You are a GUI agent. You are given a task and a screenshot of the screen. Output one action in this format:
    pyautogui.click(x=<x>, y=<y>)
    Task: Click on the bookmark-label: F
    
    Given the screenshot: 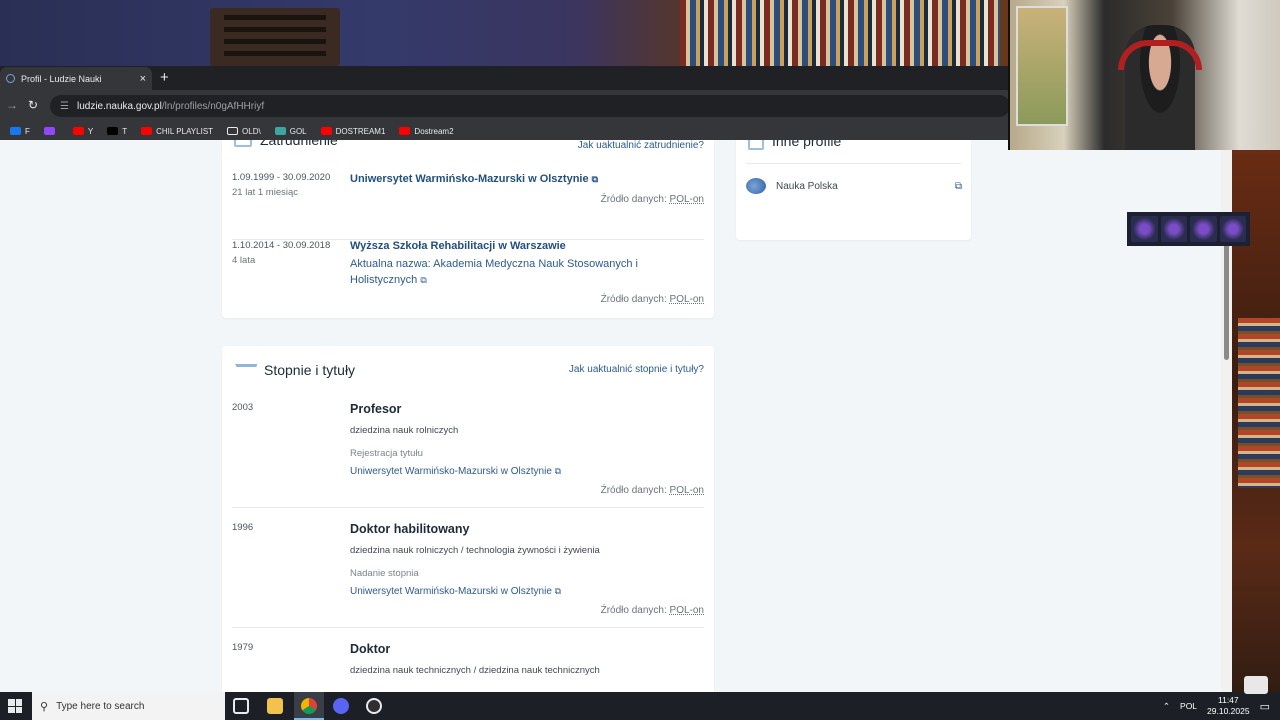 What is the action you would take?
    pyautogui.click(x=27, y=131)
    